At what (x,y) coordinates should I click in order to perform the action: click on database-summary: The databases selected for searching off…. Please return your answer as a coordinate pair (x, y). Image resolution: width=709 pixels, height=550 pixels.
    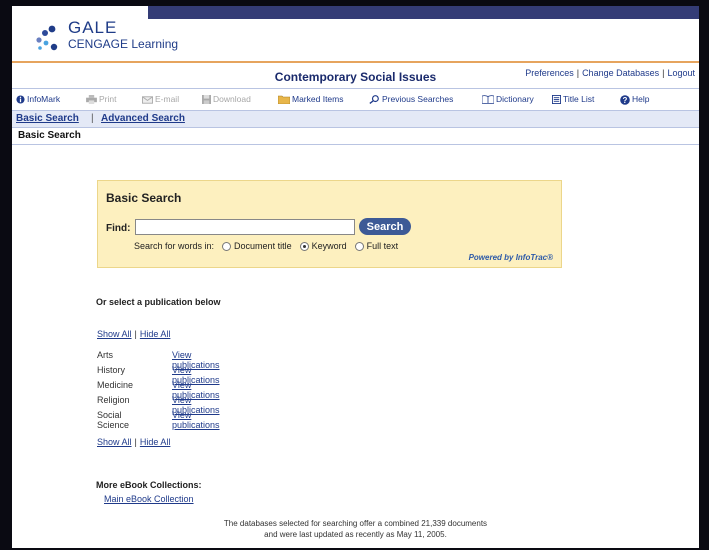
    Looking at the image, I should click on (355, 529).